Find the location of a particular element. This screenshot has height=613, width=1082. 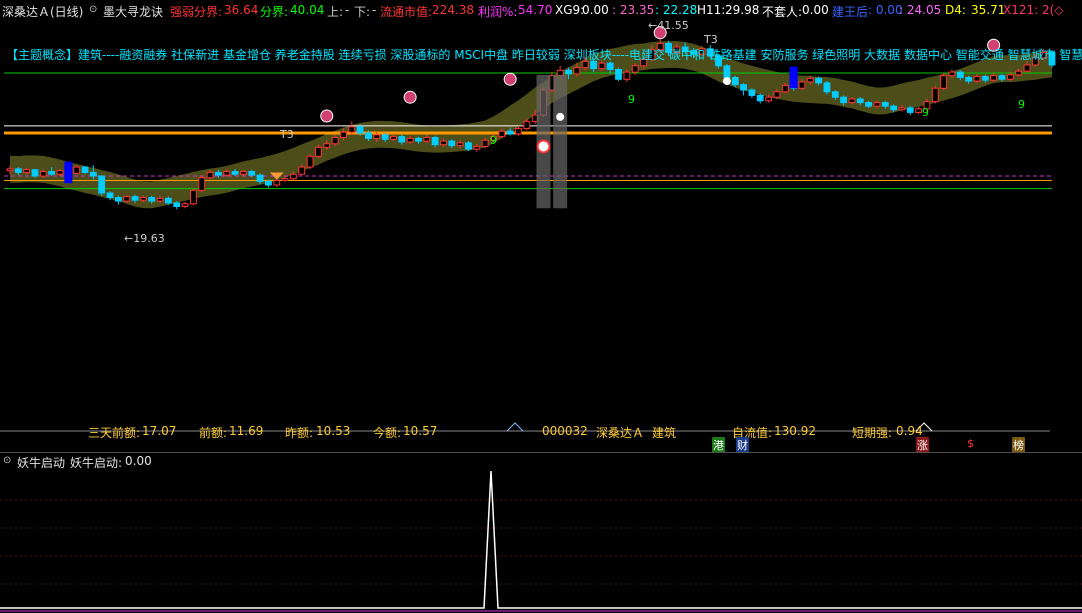

badge-finance: 财 is located at coordinates (742, 445).